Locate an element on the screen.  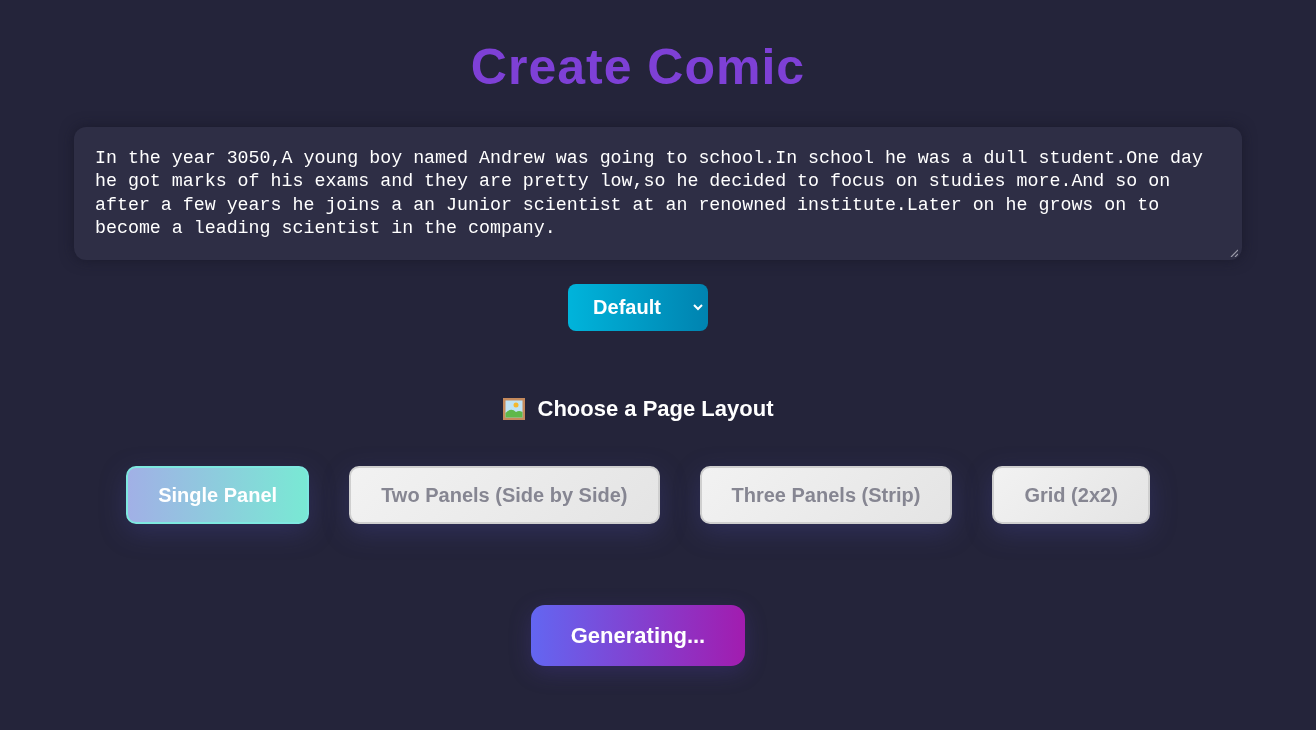
section-heading: Choose a Page Layout is located at coordinates (655, 409).